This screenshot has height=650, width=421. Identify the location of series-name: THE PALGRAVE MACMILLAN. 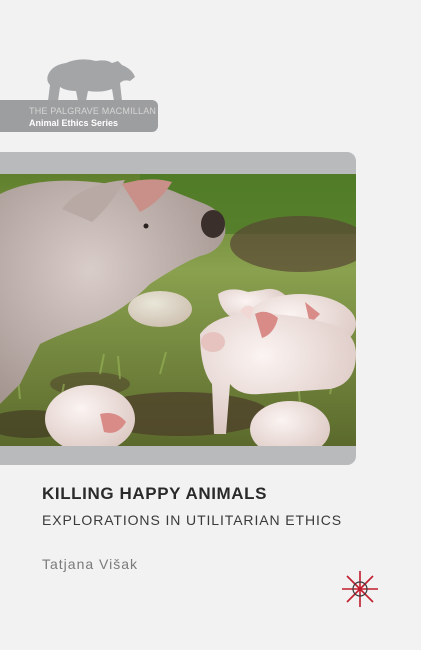
(93, 111).